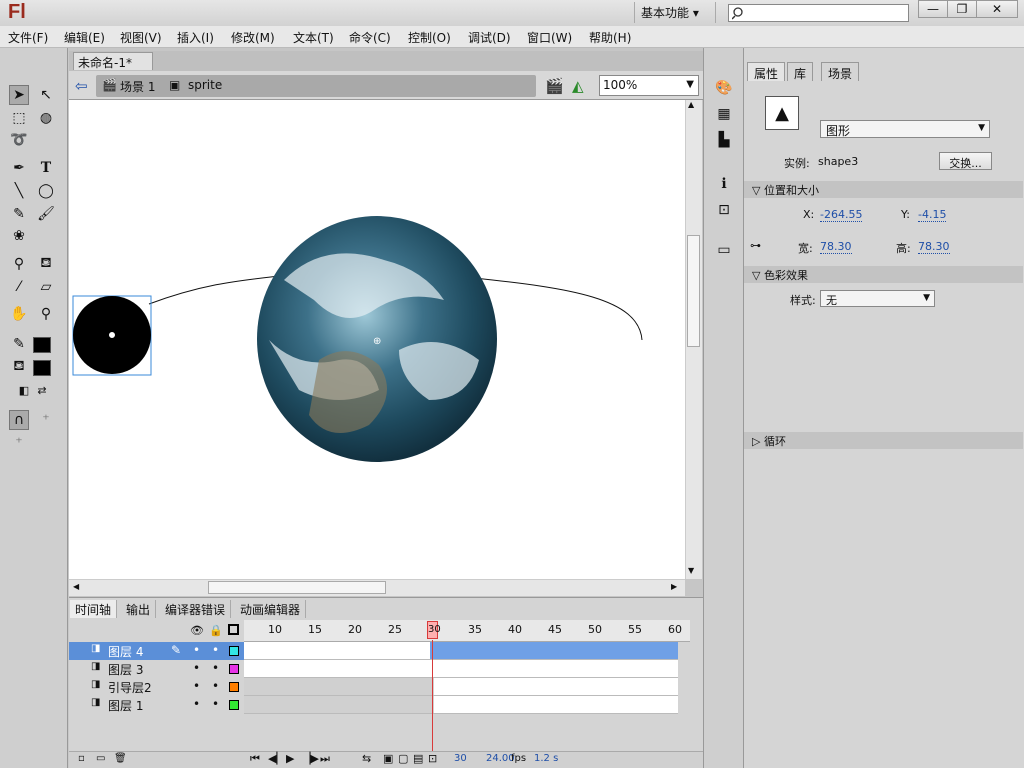 The height and width of the screenshot is (768, 1024). What do you see at coordinates (233, 629) in the screenshot?
I see `outline-icon` at bounding box center [233, 629].